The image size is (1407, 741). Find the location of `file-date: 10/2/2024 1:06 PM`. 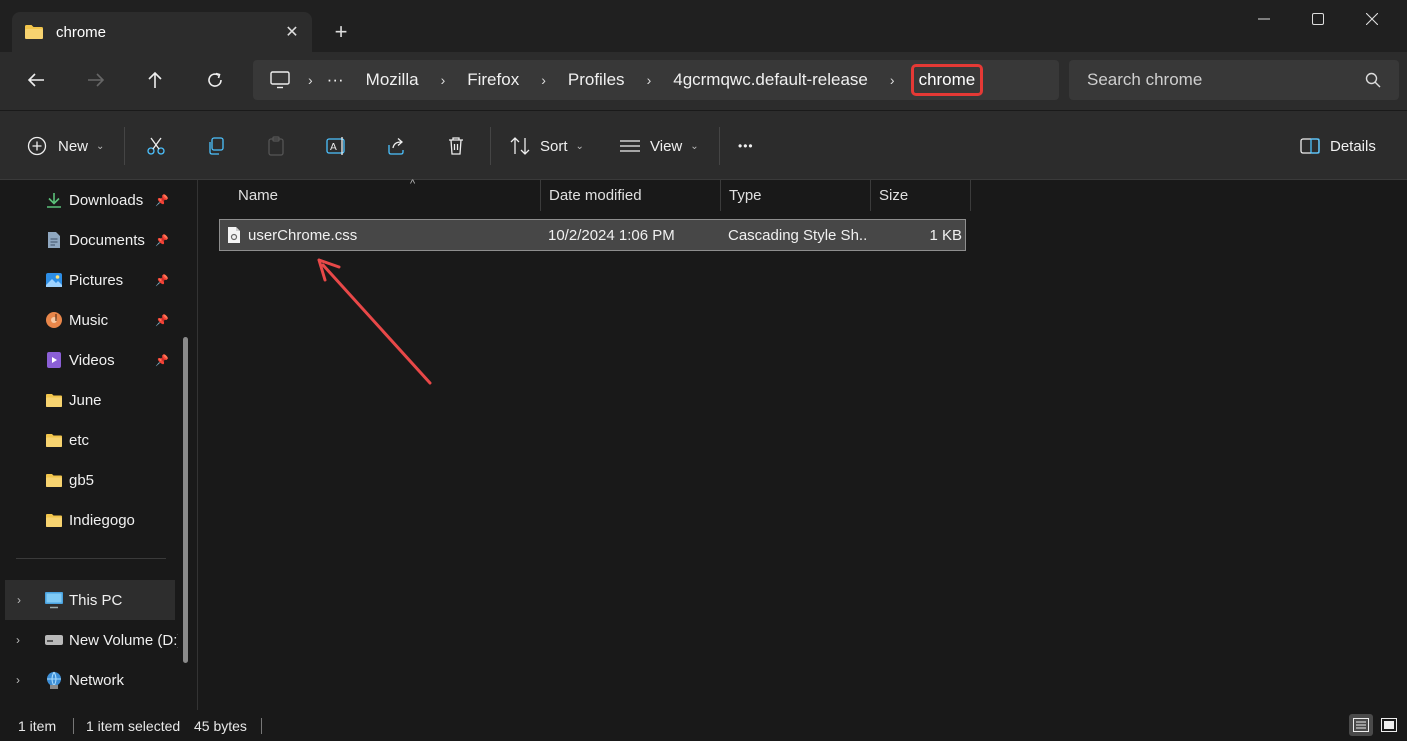

file-date: 10/2/2024 1:06 PM is located at coordinates (611, 235).